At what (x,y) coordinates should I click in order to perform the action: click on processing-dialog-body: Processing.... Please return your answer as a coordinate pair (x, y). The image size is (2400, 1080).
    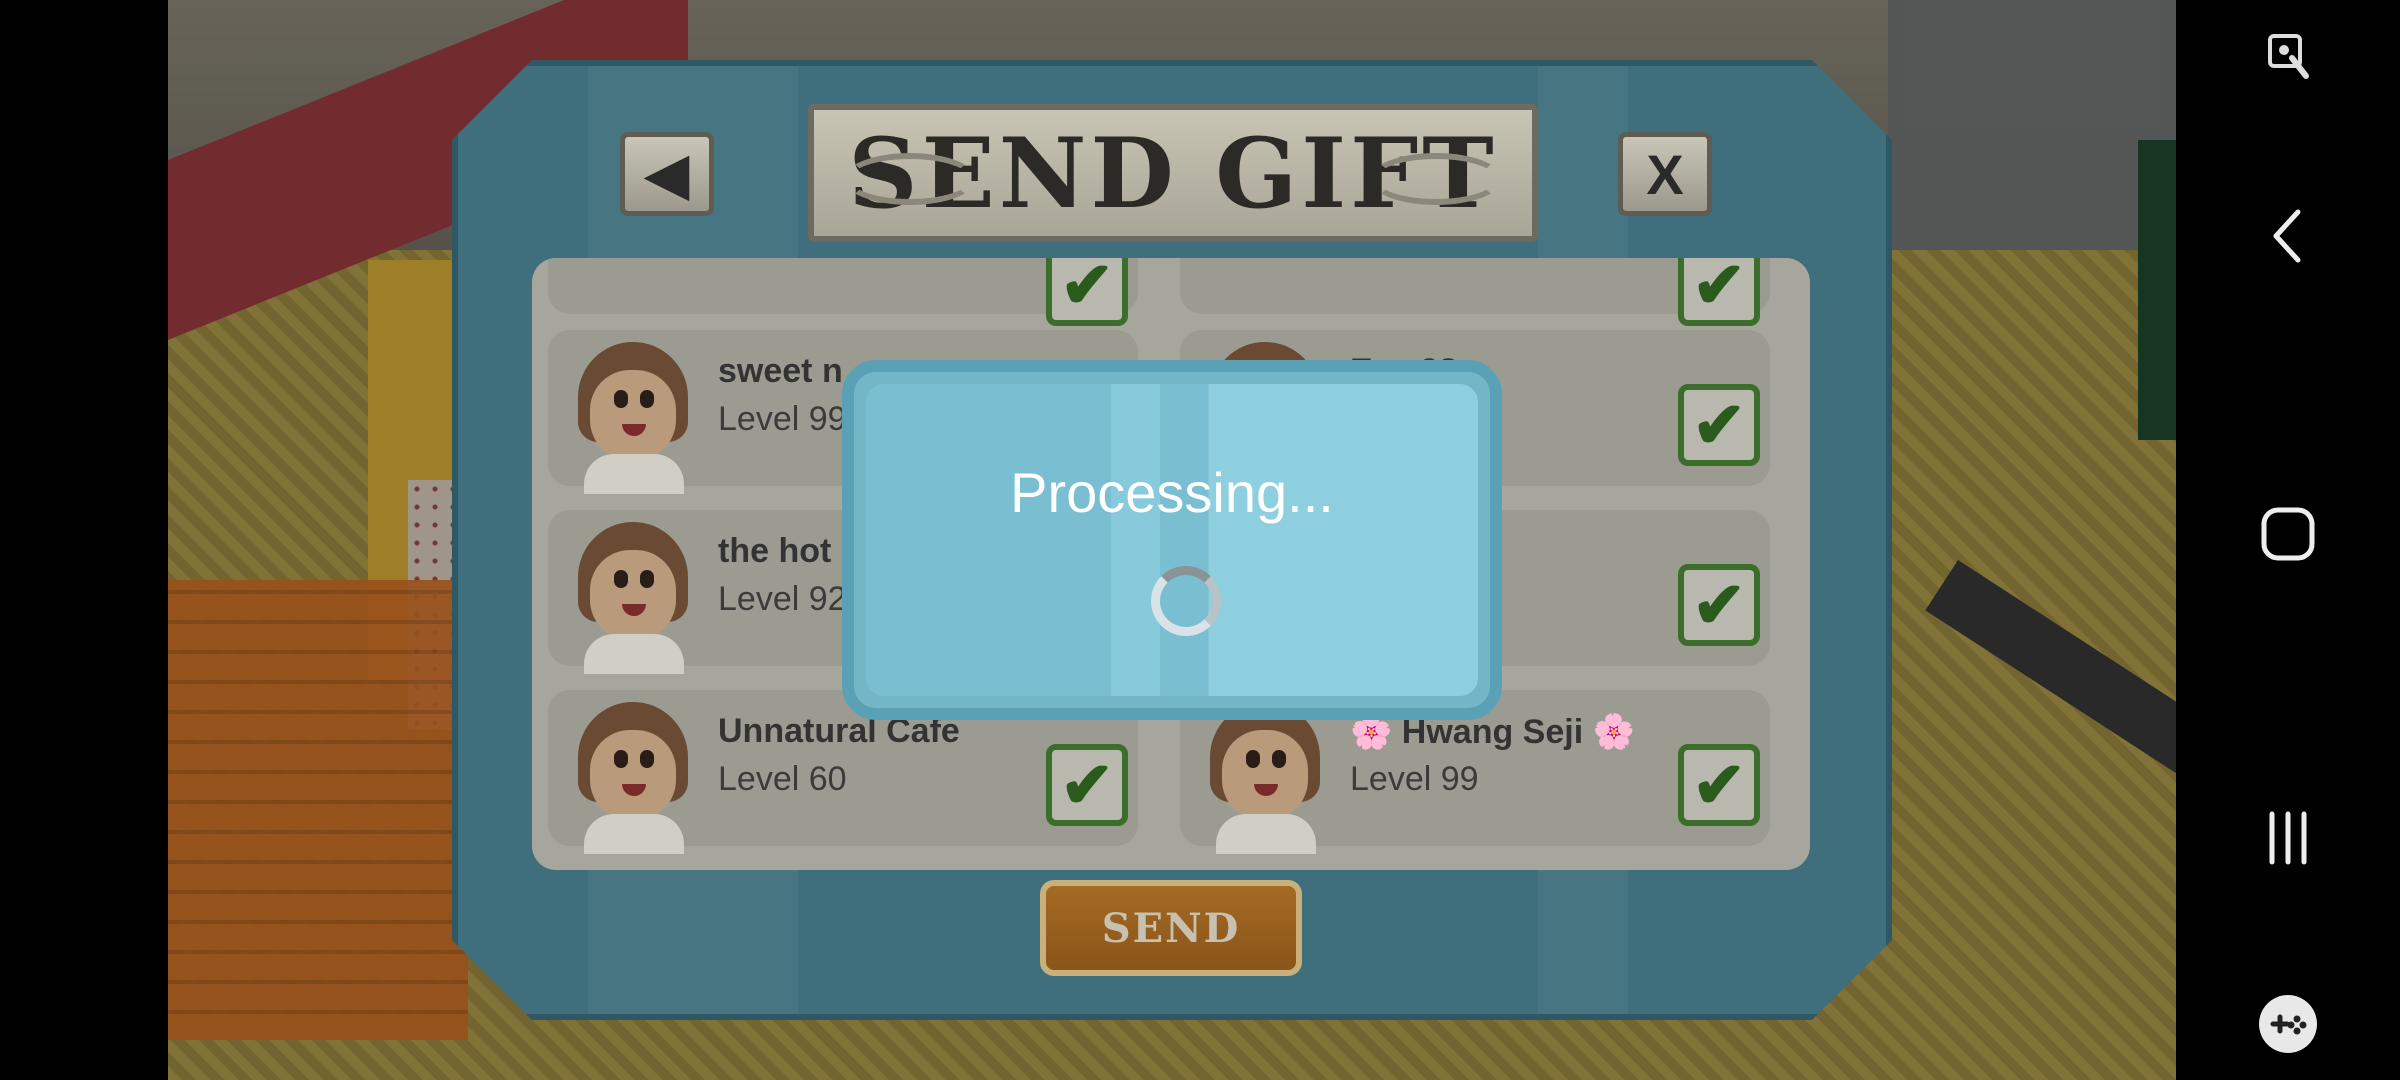
    Looking at the image, I should click on (1172, 540).